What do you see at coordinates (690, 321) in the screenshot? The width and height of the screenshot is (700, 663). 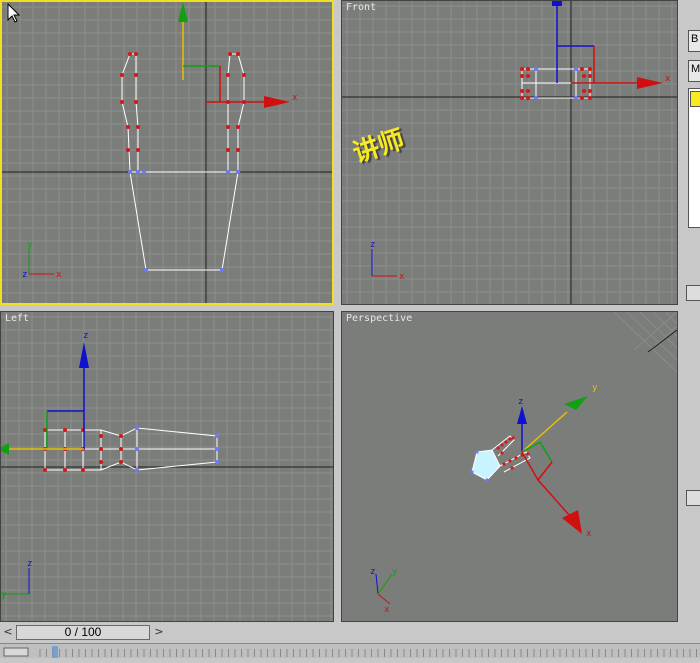 I see `command-panel: B M` at bounding box center [690, 321].